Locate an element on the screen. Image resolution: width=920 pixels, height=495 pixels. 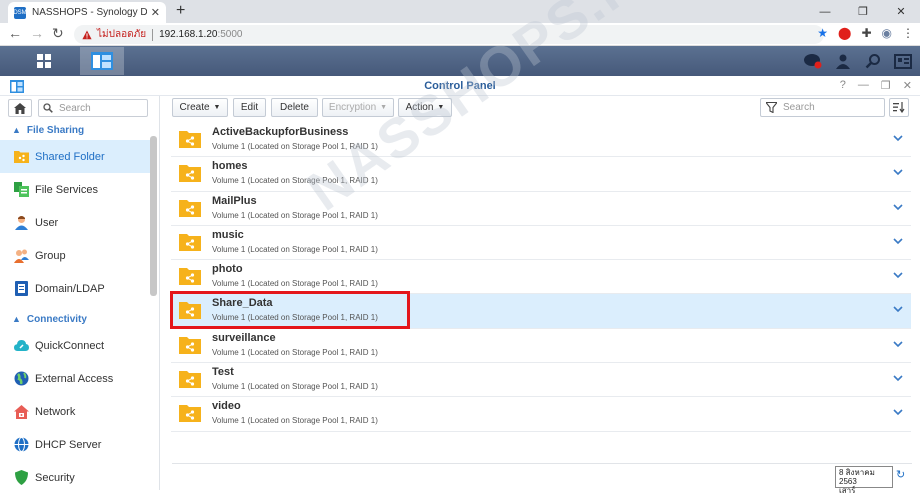
url-host: 192.168.1.20 is located at coordinates (188, 34).